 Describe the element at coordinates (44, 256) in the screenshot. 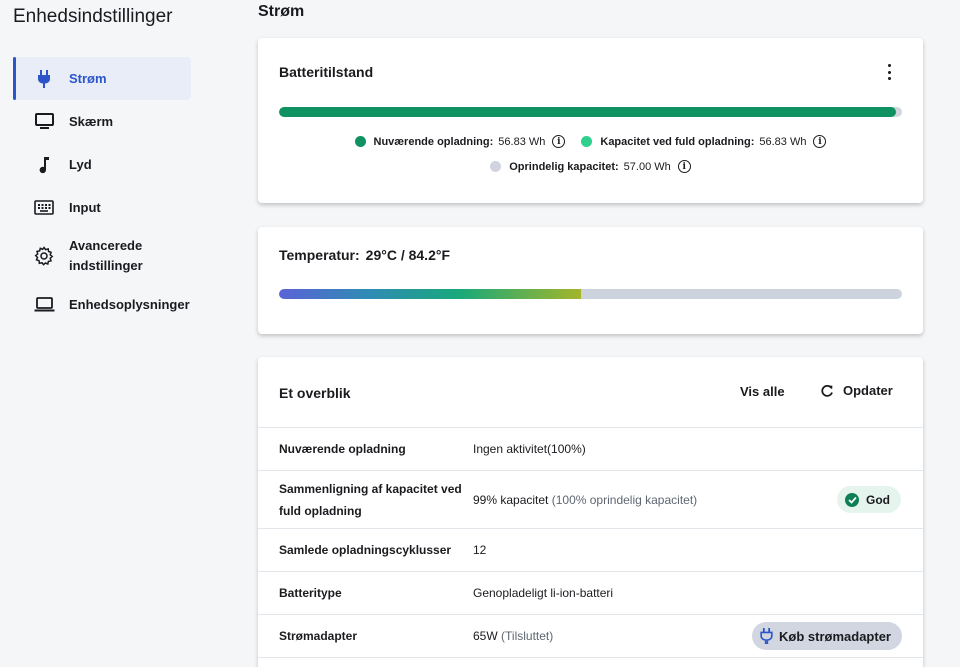

I see `gear-icon` at that location.